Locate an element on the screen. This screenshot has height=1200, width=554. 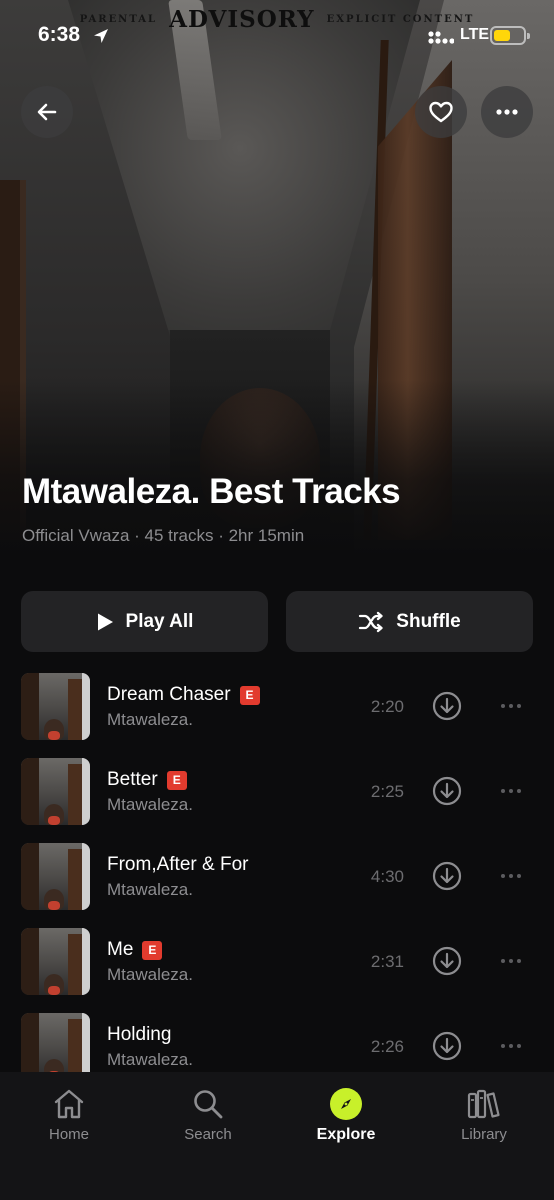
track-title: Me is located at coordinates (120, 949).